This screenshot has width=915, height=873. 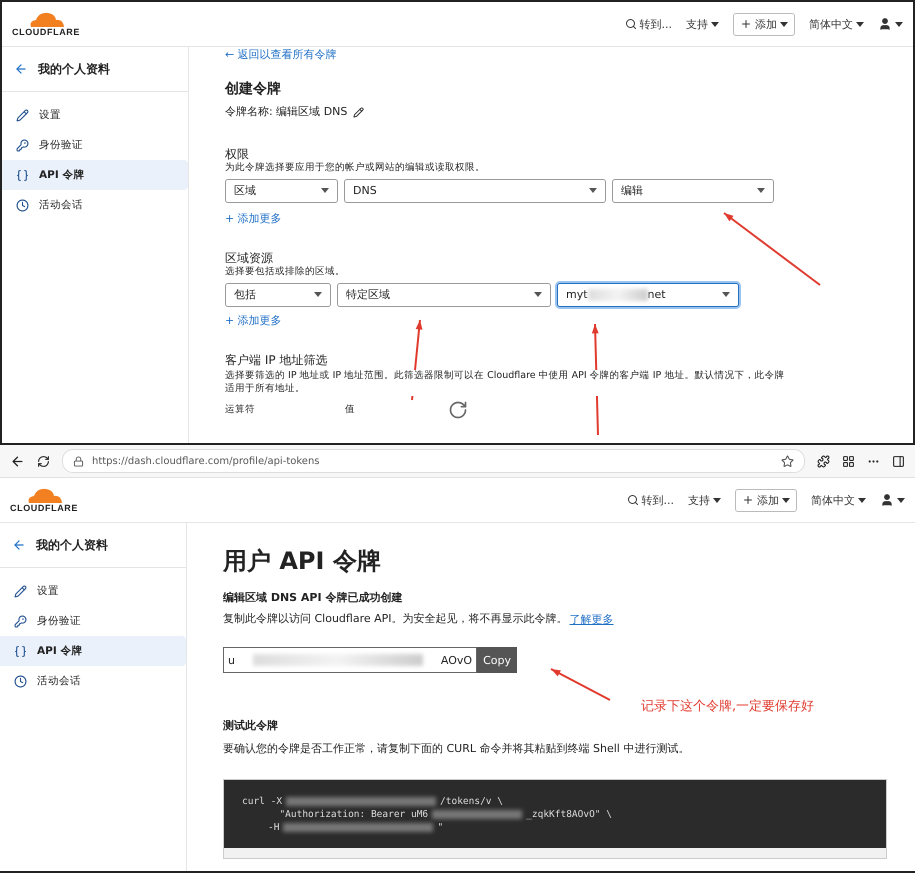 What do you see at coordinates (898, 461) in the screenshot?
I see `sidebar-icon` at bounding box center [898, 461].